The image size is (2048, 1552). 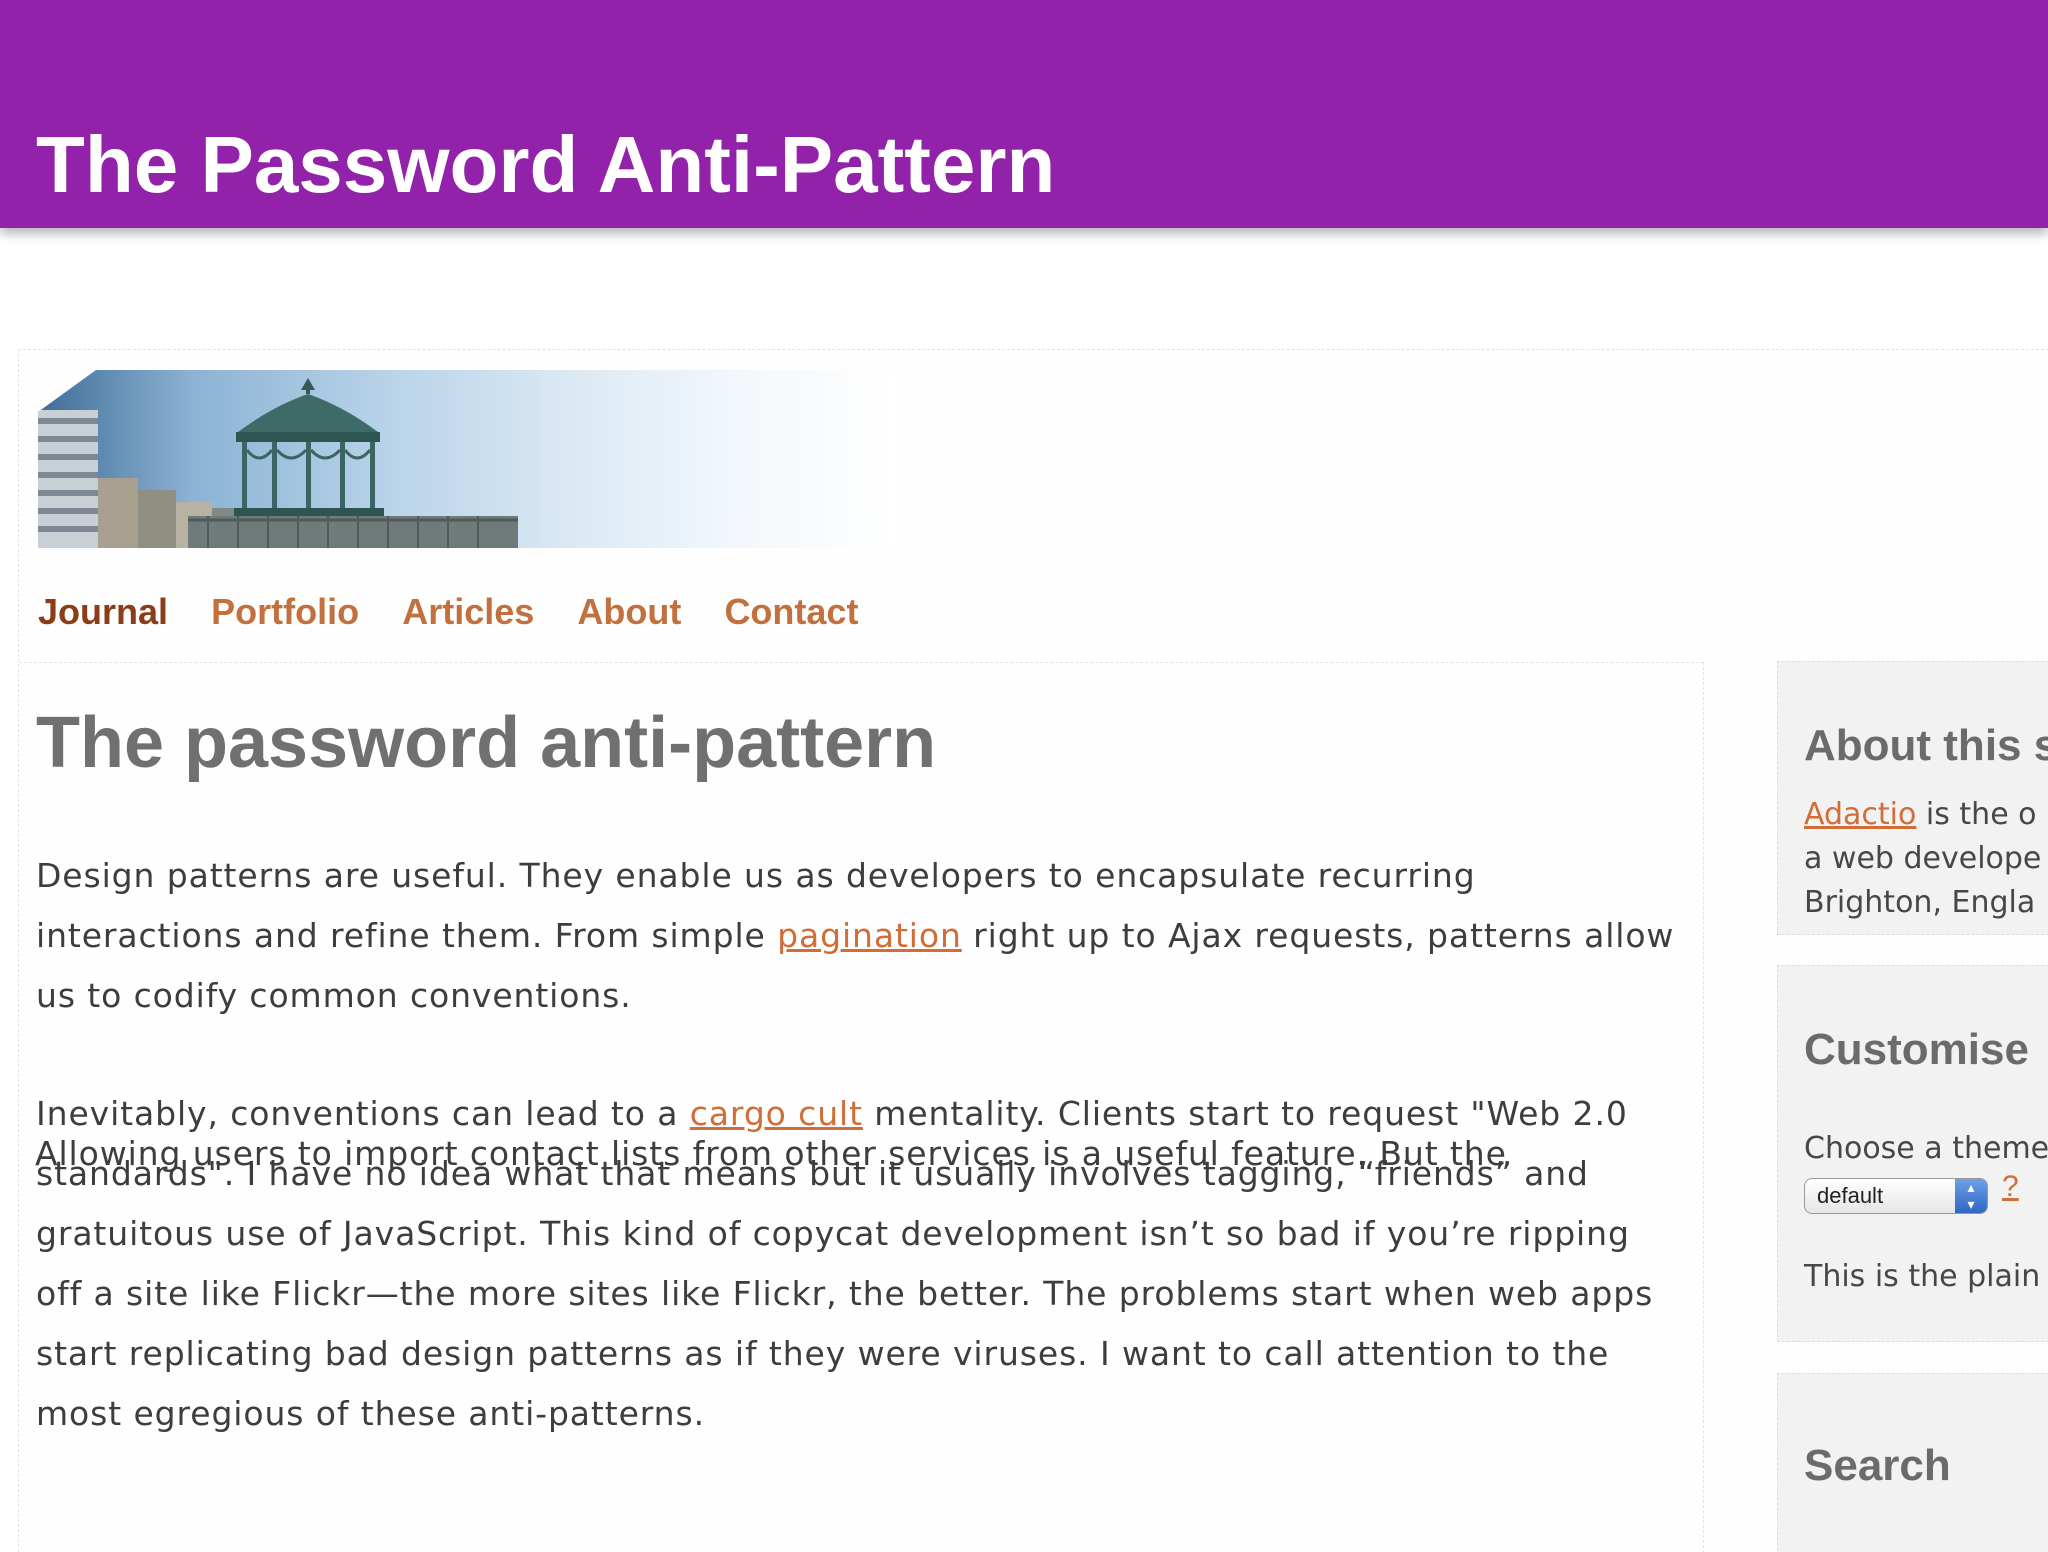 I want to click on slide-header: The Password Anti-Pattern, so click(x=1024, y=114).